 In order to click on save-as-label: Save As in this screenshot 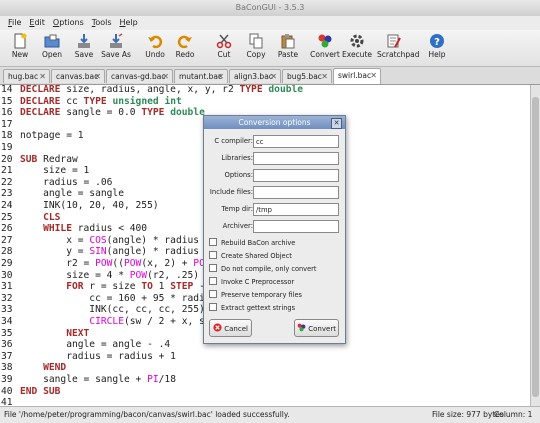, I will do `click(116, 54)`.